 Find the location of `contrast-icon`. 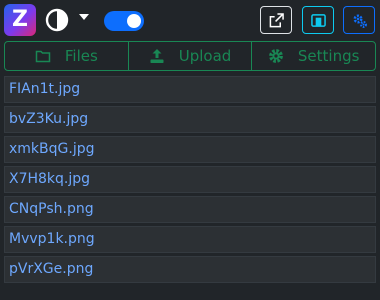

contrast-icon is located at coordinates (57, 20).